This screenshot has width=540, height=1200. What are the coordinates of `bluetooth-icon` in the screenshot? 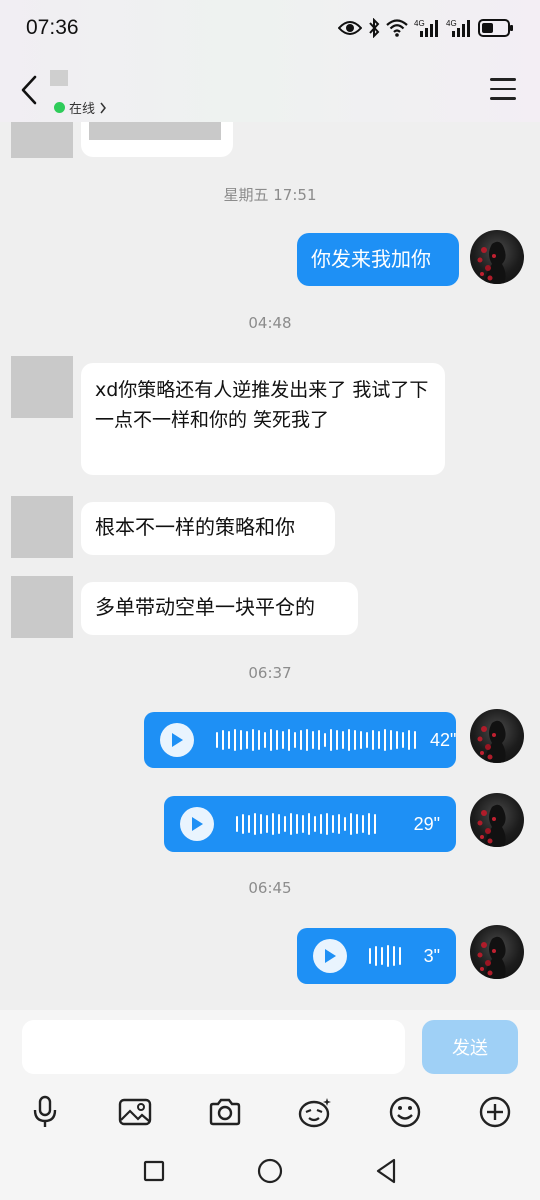 It's located at (374, 28).